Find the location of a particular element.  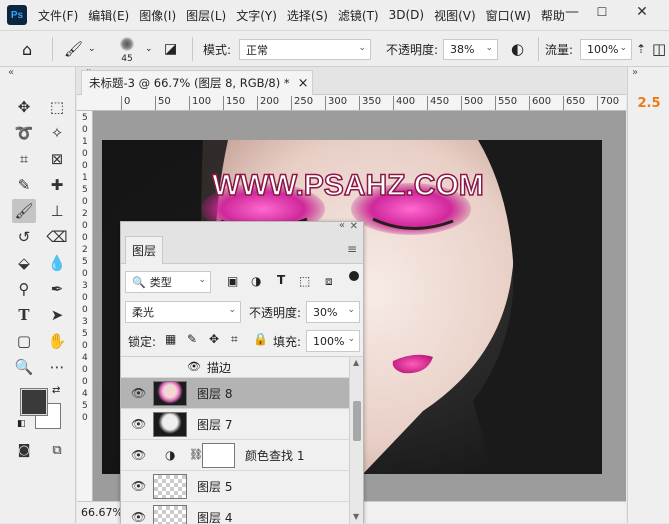

layer-filter-select: 🔍 类型 ⌄ is located at coordinates (168, 282).